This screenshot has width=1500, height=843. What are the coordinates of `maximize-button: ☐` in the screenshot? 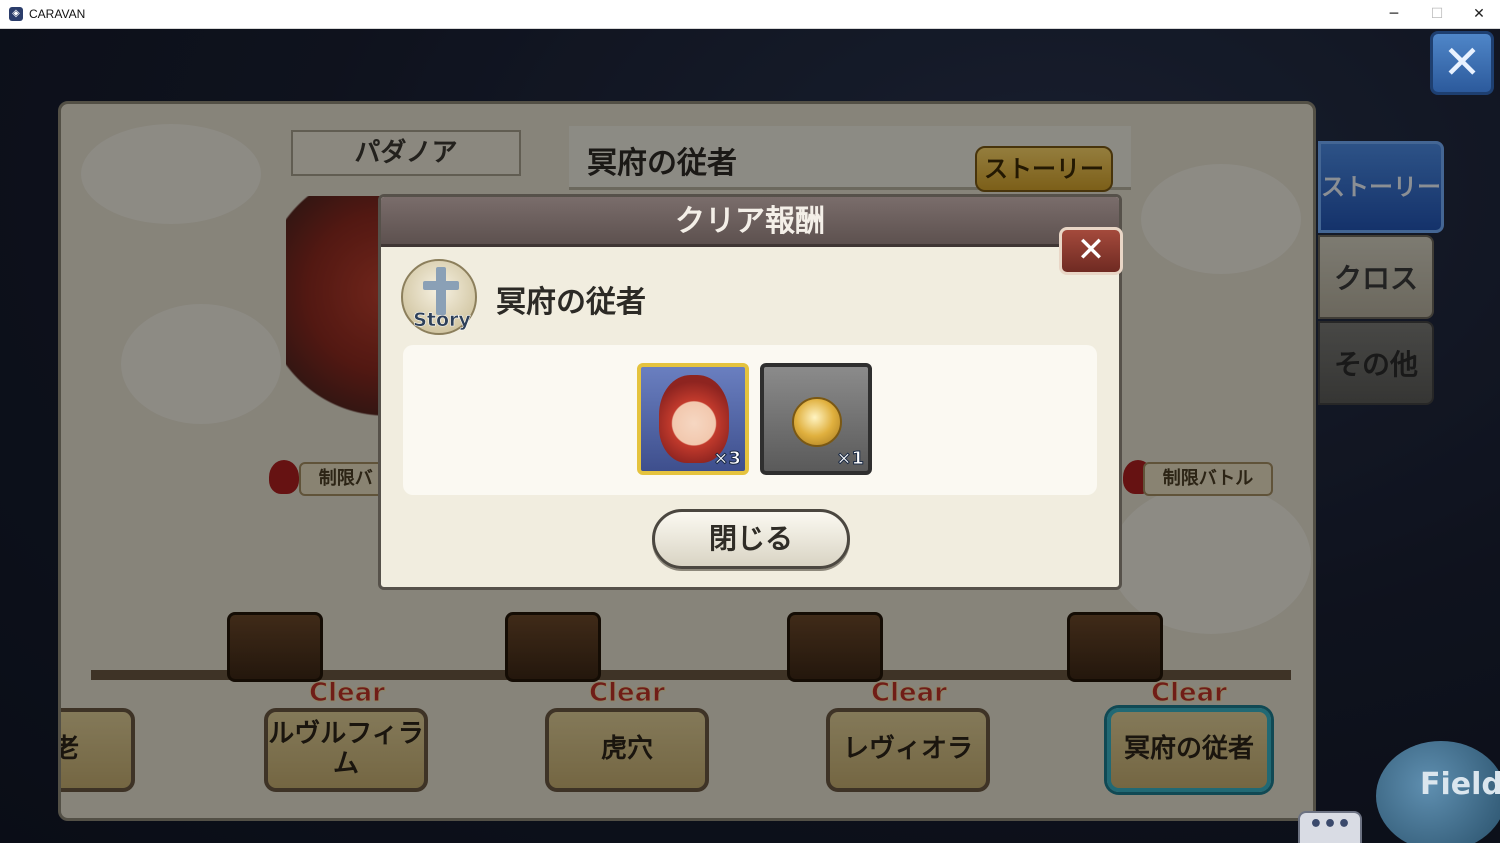 It's located at (1437, 14).